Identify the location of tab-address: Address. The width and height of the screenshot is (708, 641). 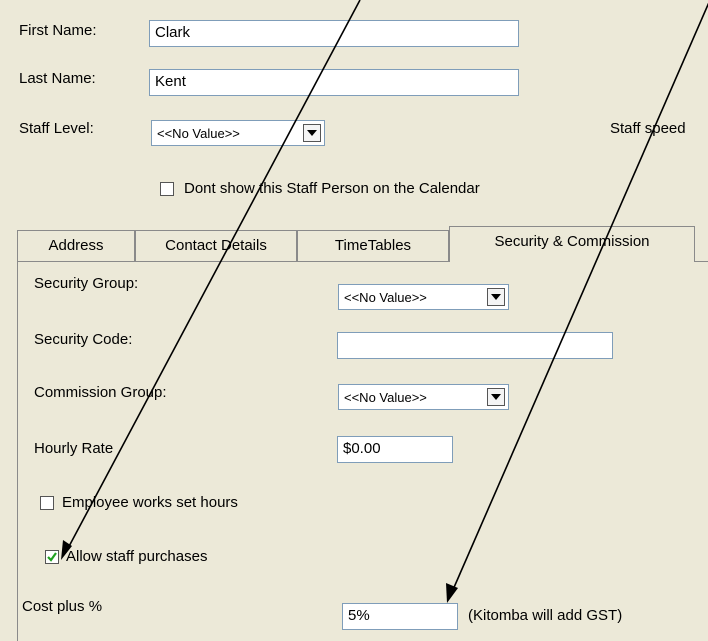
(76, 246).